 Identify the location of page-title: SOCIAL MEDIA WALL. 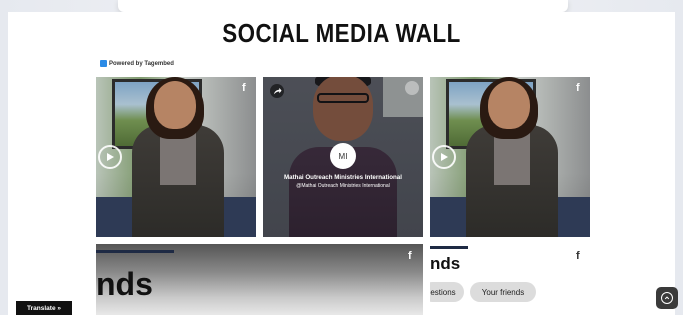
(341, 33).